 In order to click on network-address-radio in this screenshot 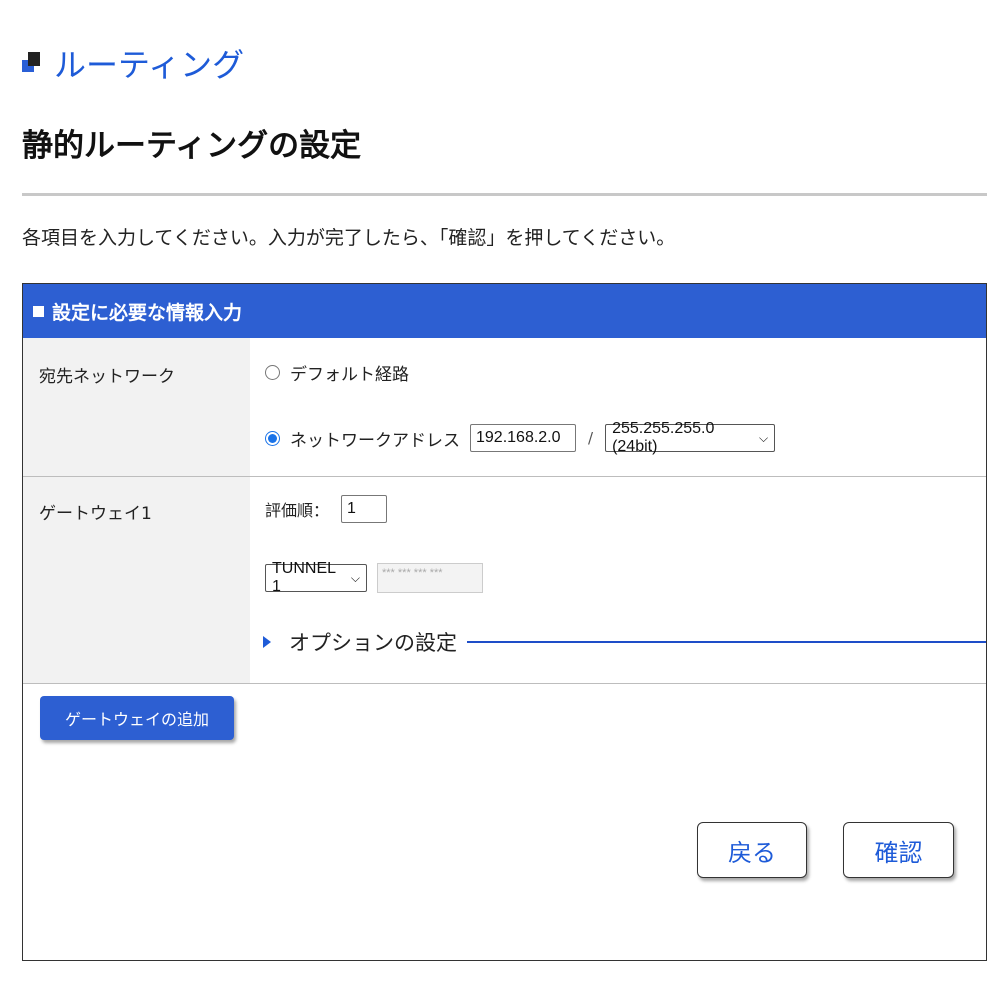, I will do `click(272, 438)`.